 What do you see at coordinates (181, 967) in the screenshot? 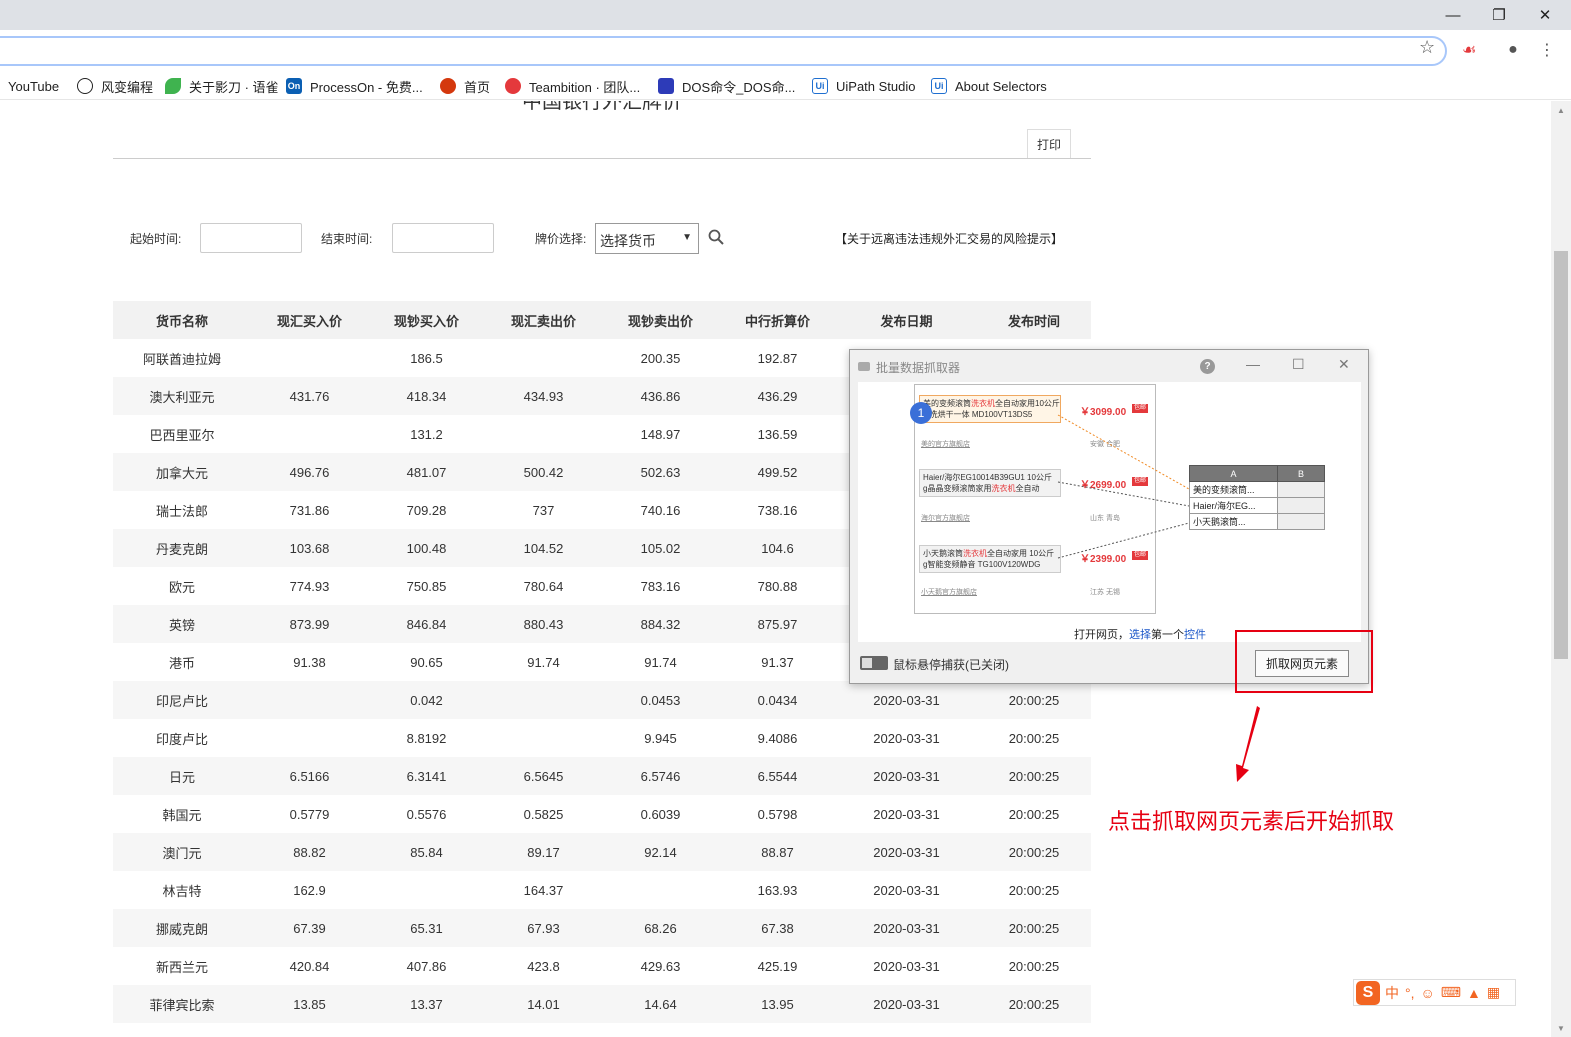
I see `currency-name-cell: 新西兰元` at bounding box center [181, 967].